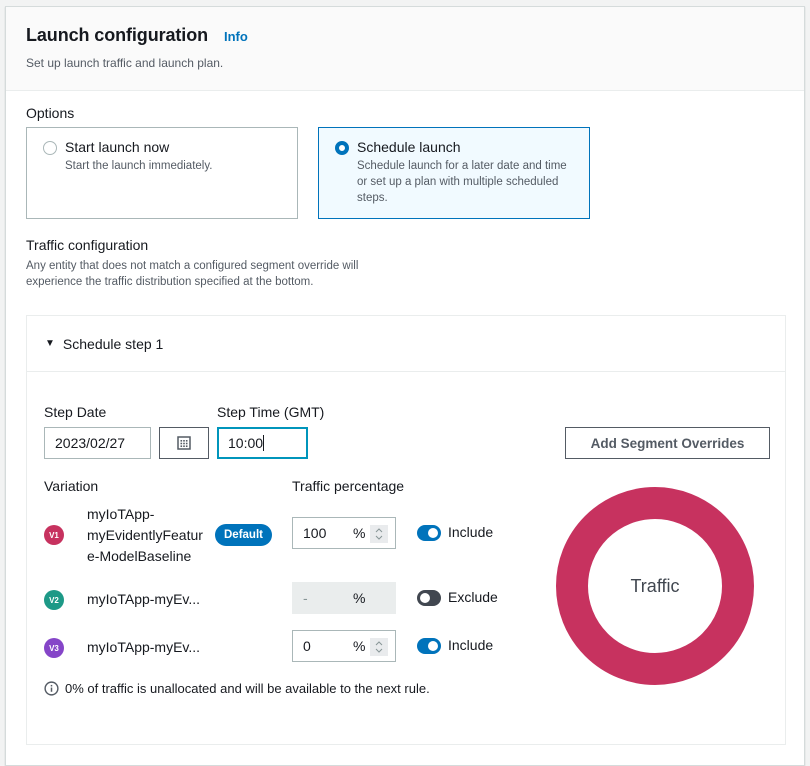 The height and width of the screenshot is (766, 810). What do you see at coordinates (348, 486) in the screenshot?
I see `traffic-percentage-header: Traffic percentage` at bounding box center [348, 486].